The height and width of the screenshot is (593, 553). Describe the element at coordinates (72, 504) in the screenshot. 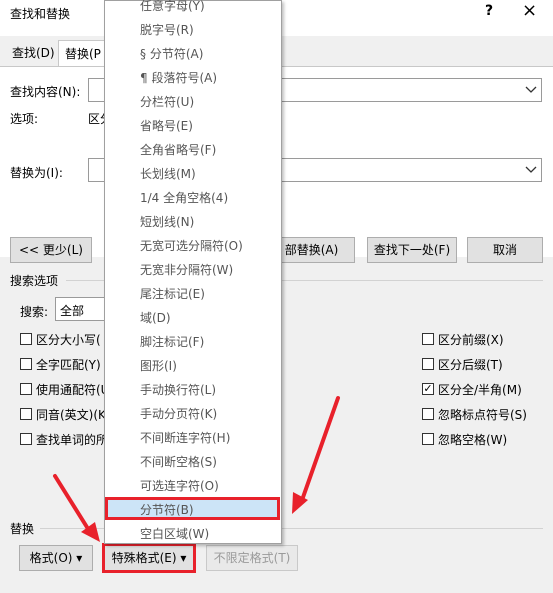

I see `arrow-line-left` at that location.